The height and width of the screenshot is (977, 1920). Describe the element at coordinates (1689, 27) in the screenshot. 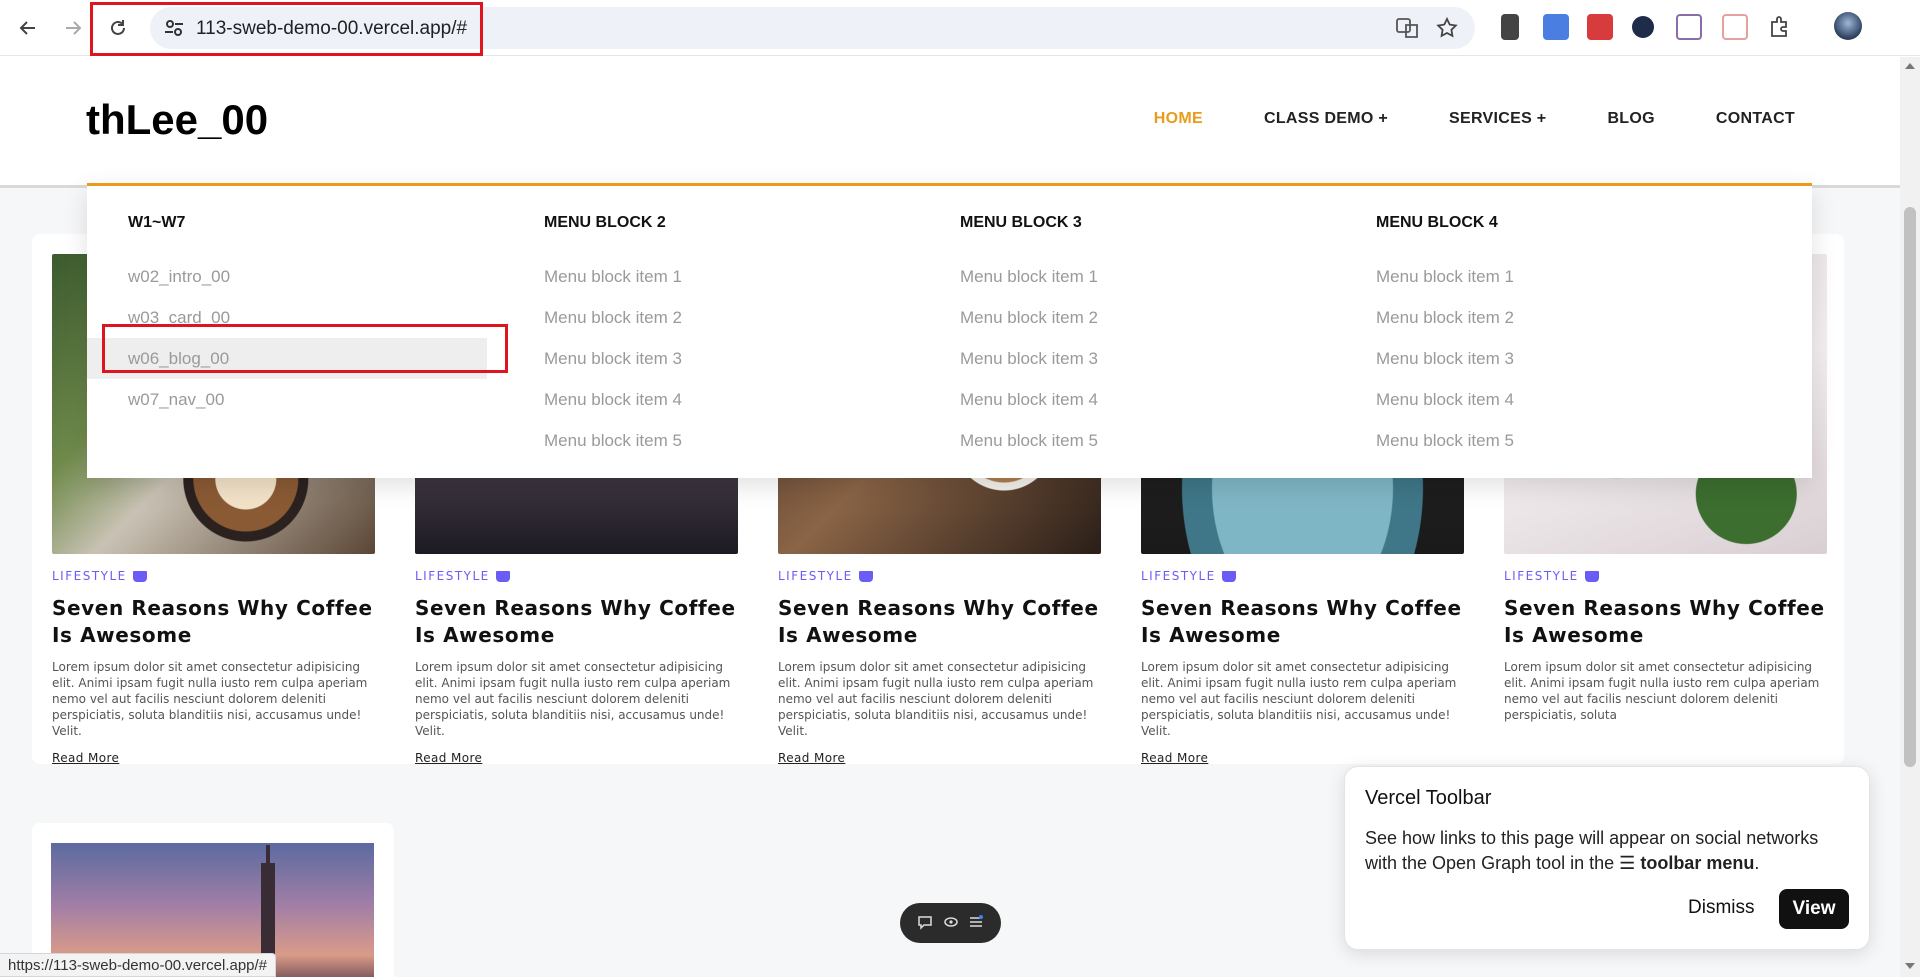

I see `window-extension-icon` at that location.